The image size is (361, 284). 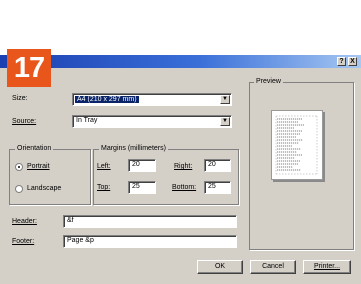 What do you see at coordinates (142, 187) in the screenshot?
I see `margin-top-input: 25` at bounding box center [142, 187].